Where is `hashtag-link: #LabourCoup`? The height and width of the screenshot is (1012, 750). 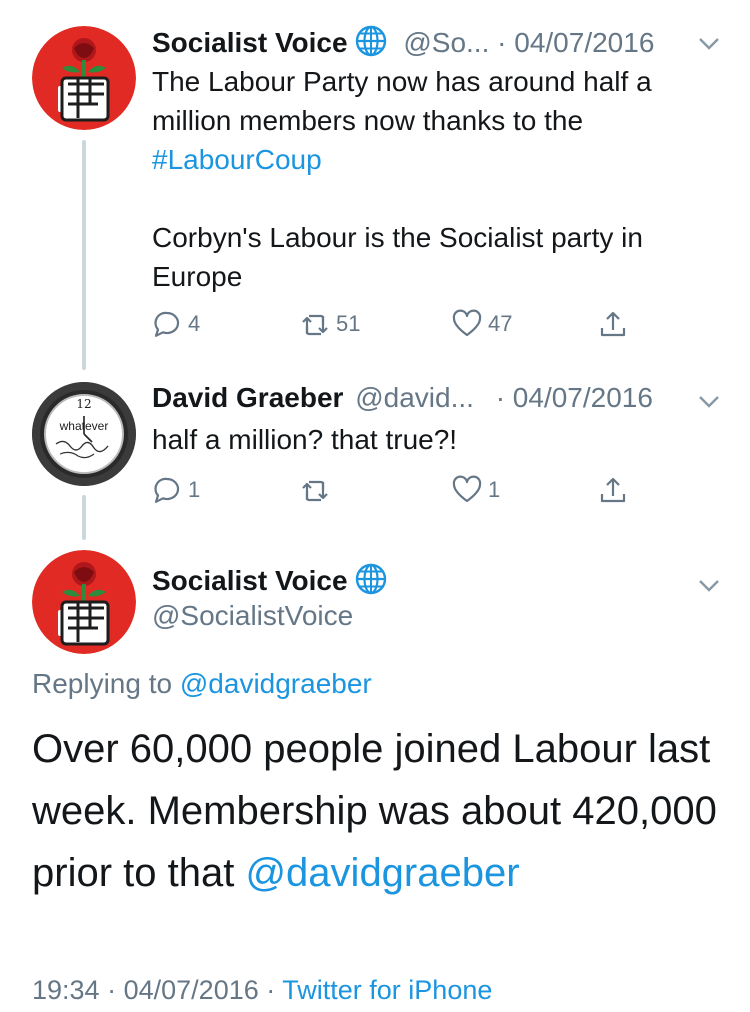
hashtag-link: #LabourCoup is located at coordinates (237, 159).